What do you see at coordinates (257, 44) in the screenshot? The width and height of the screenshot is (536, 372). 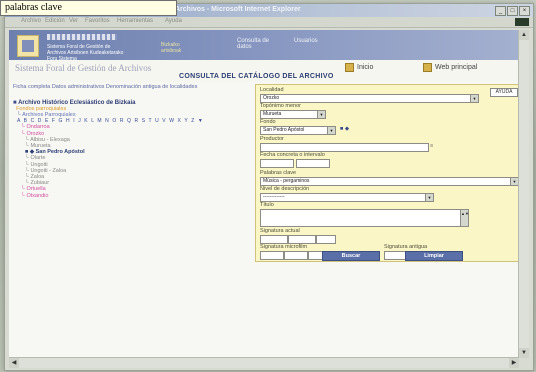 I see `banner-tab-consulta: Consulta de datos` at bounding box center [257, 44].